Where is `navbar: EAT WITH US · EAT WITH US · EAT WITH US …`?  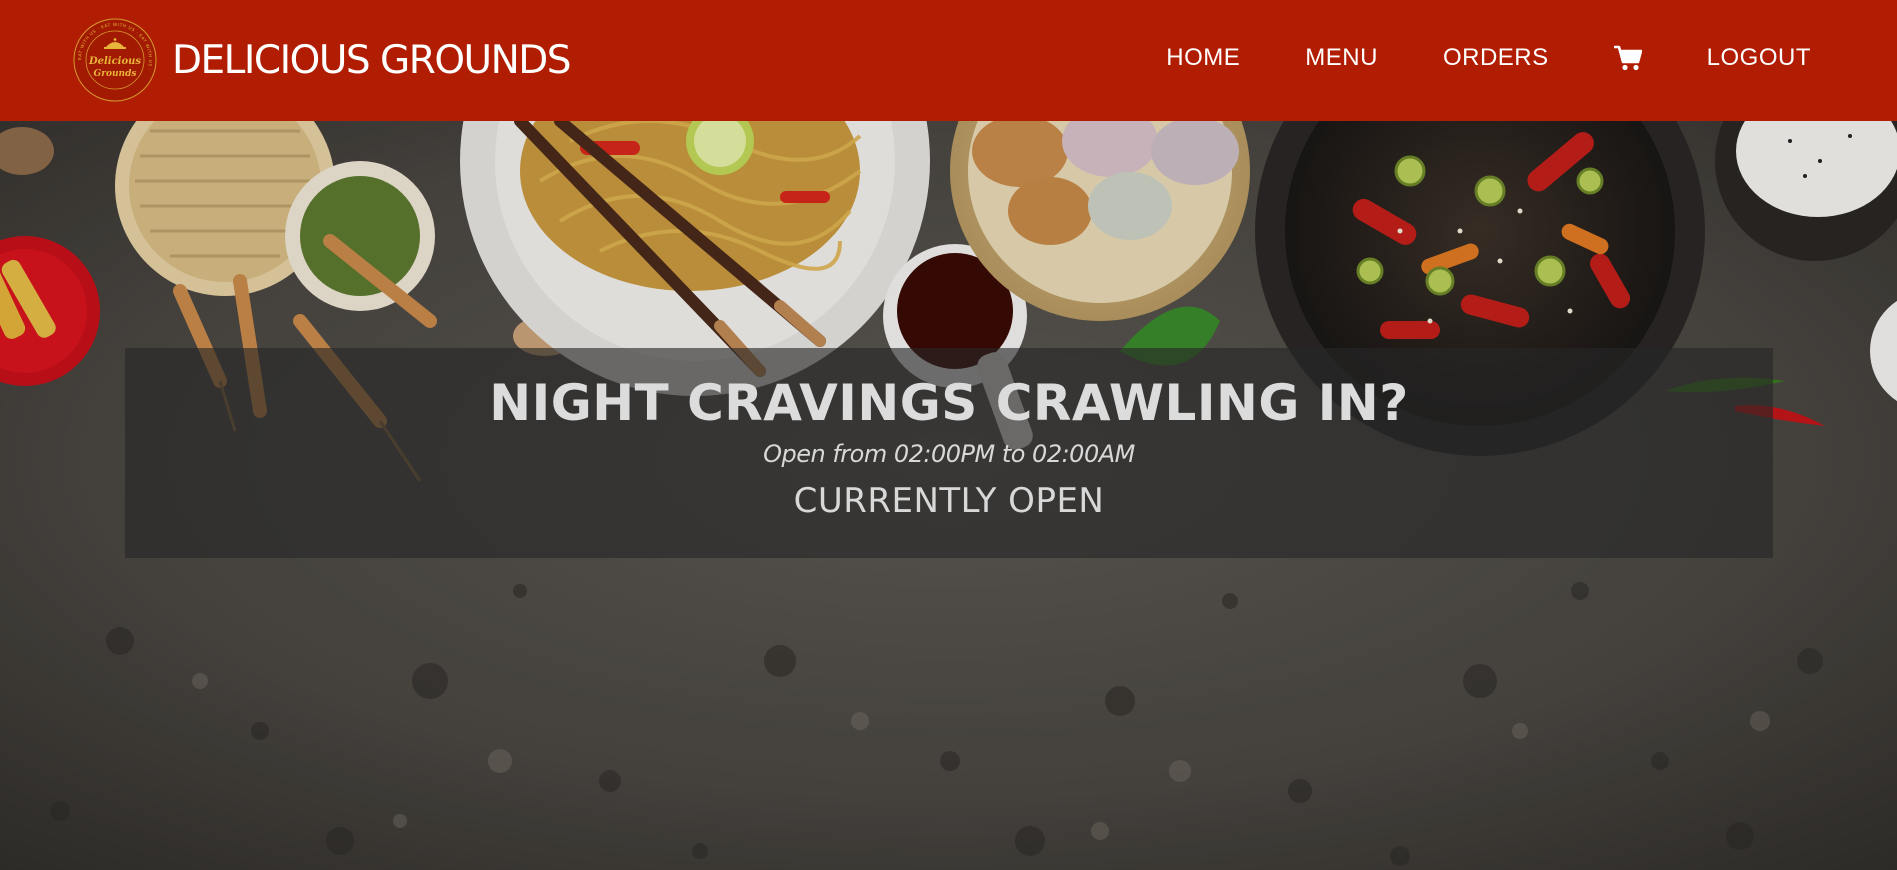 navbar: EAT WITH US · EAT WITH US · EAT WITH US … is located at coordinates (948, 60).